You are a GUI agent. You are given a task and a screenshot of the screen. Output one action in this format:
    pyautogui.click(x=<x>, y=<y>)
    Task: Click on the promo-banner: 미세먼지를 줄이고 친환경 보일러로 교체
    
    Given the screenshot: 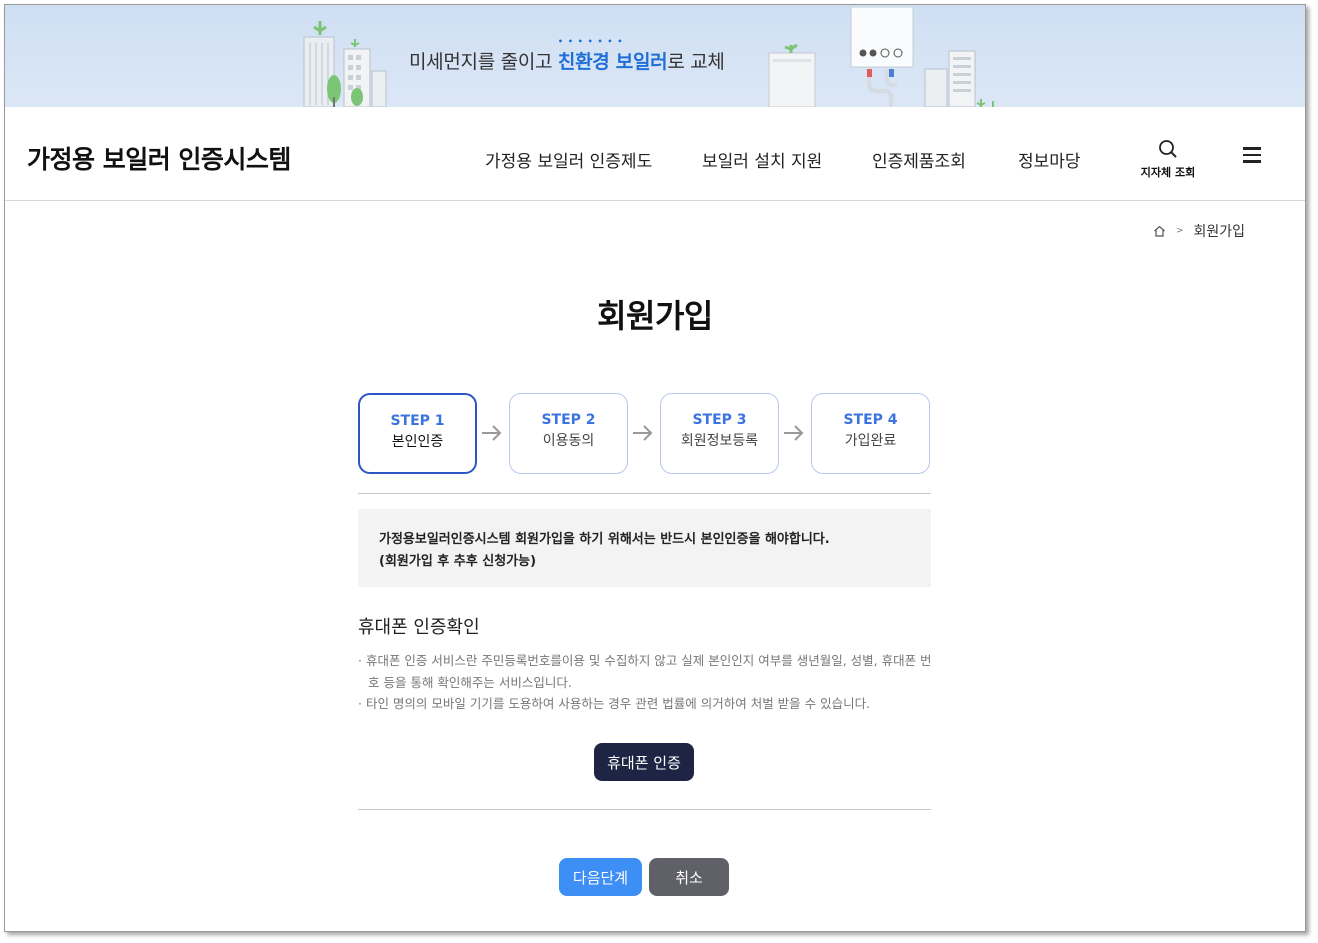 What is the action you would take?
    pyautogui.click(x=655, y=56)
    